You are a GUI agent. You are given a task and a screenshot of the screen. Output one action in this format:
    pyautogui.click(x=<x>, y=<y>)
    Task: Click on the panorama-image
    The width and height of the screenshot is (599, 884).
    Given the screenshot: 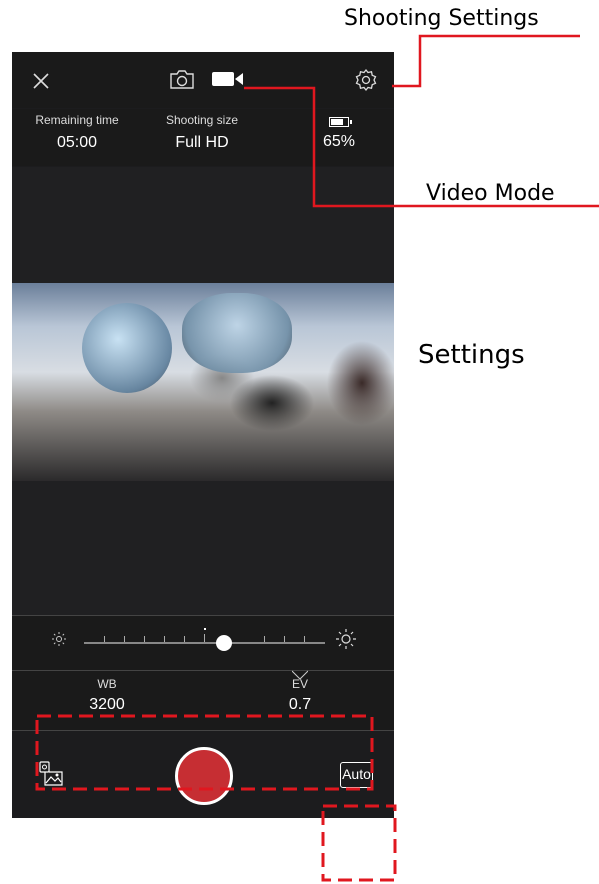 What is the action you would take?
    pyautogui.click(x=203, y=382)
    